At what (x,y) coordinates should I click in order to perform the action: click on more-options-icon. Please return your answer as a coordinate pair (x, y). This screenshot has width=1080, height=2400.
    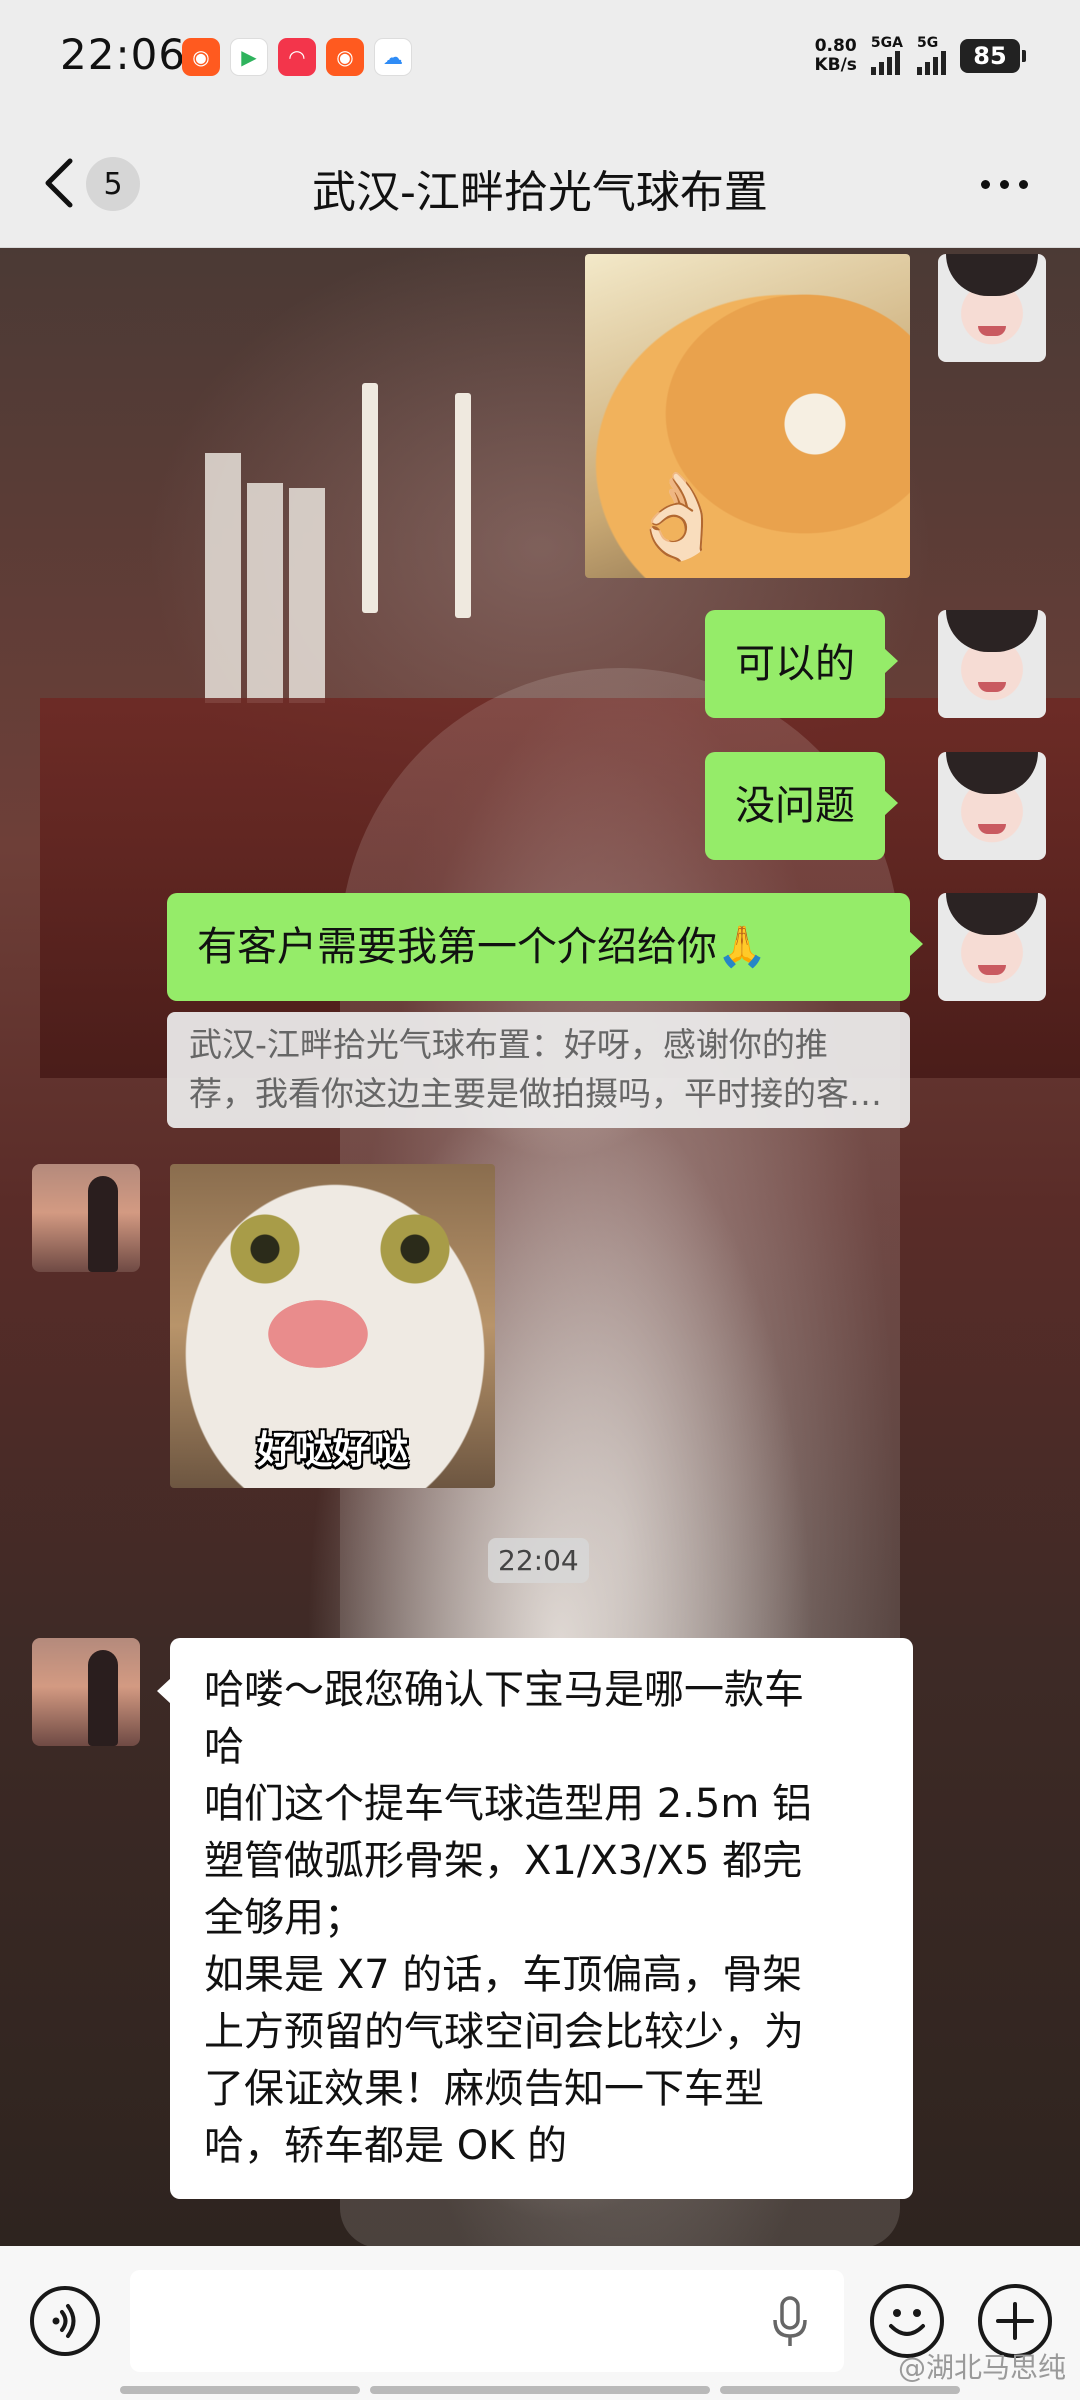
    Looking at the image, I should click on (1004, 184).